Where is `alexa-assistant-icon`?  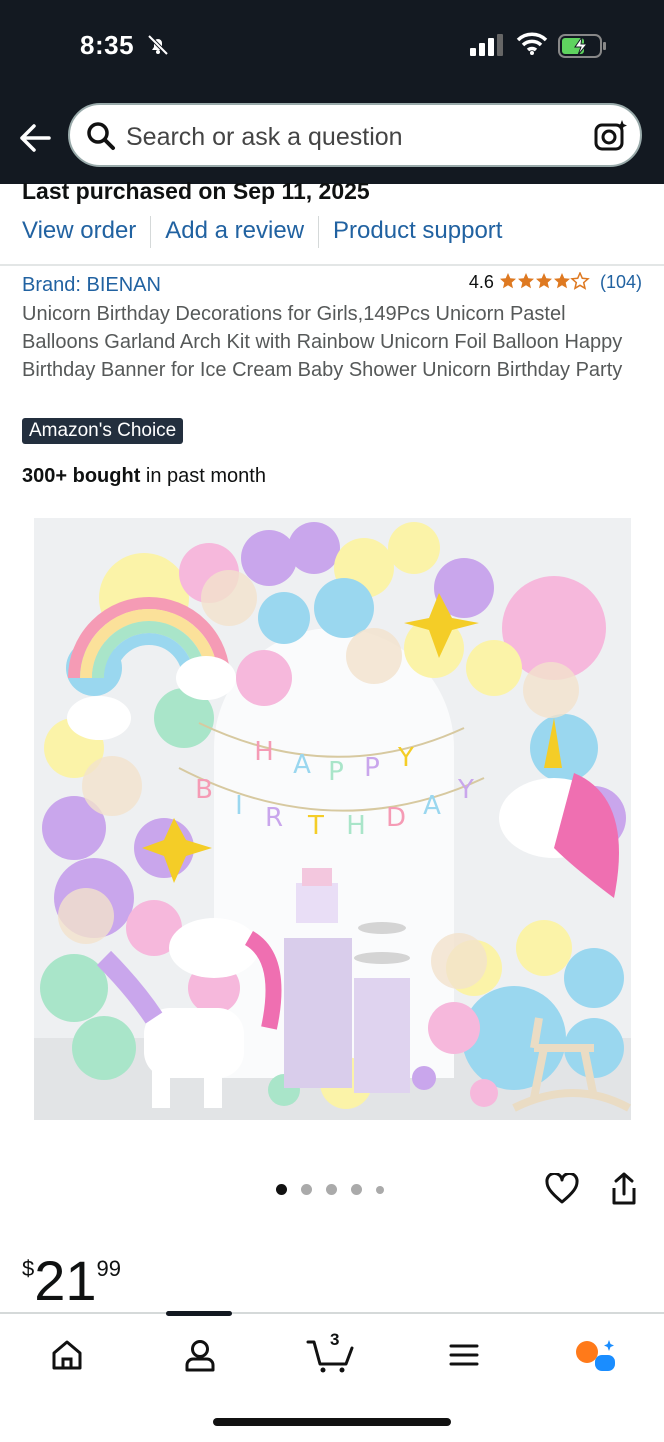
alexa-assistant-icon is located at coordinates (595, 1355).